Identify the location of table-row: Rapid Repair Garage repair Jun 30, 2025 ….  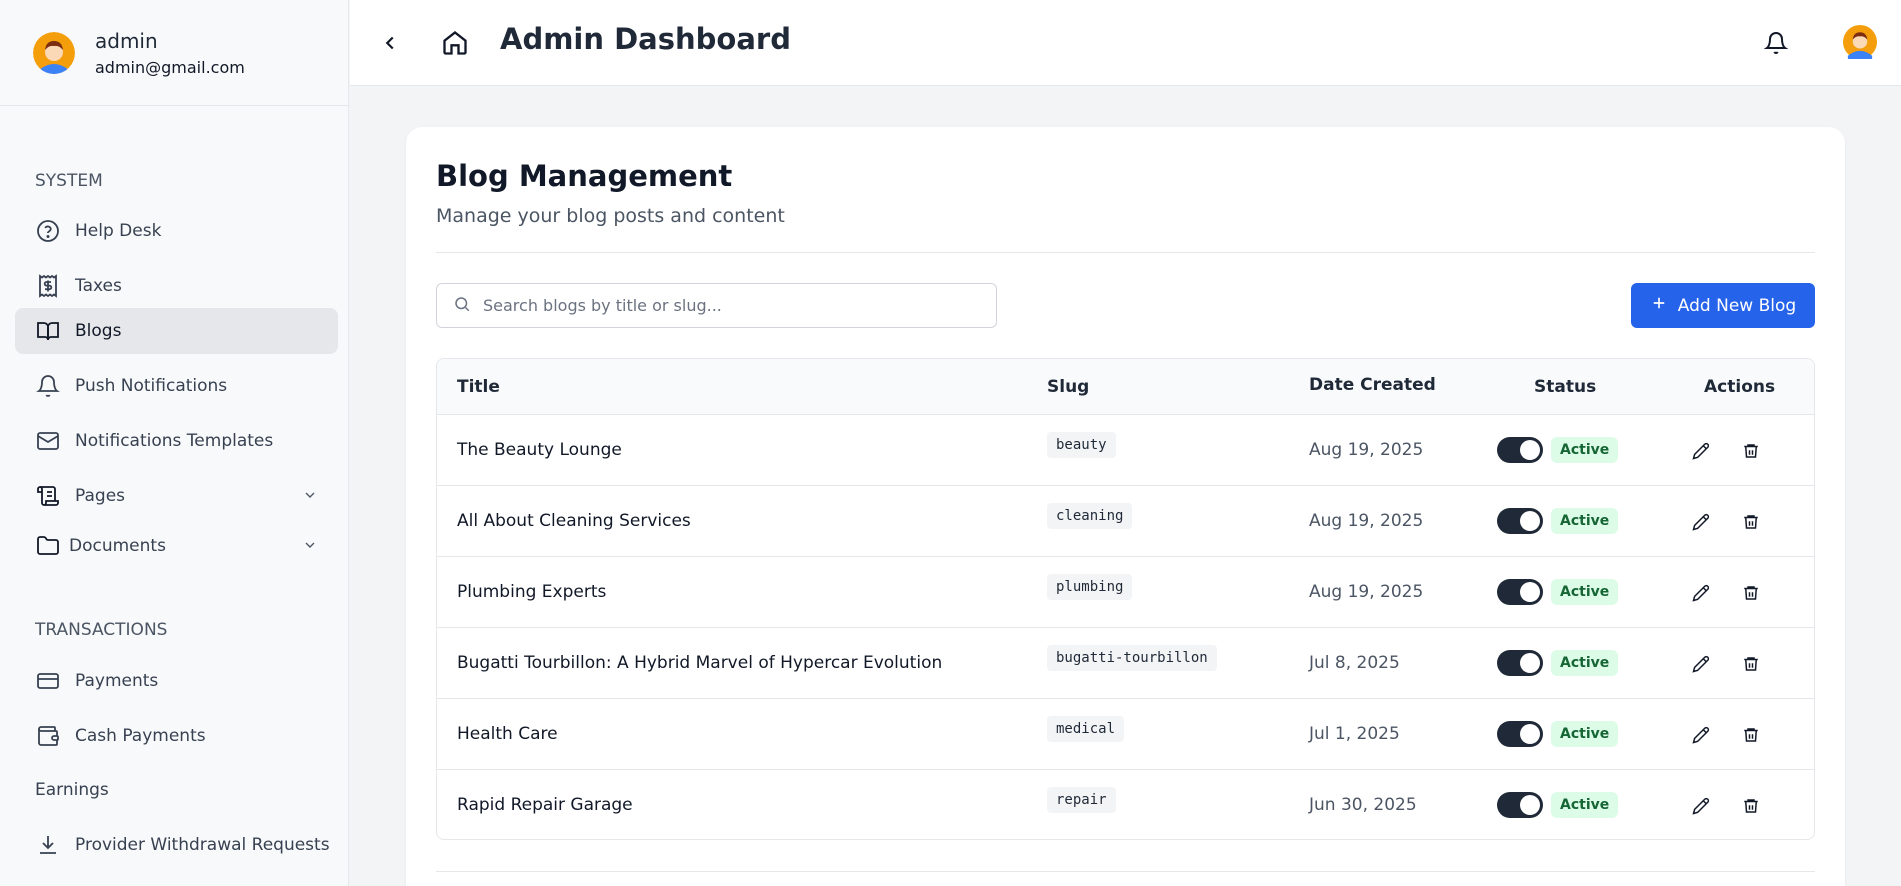
(1125, 804).